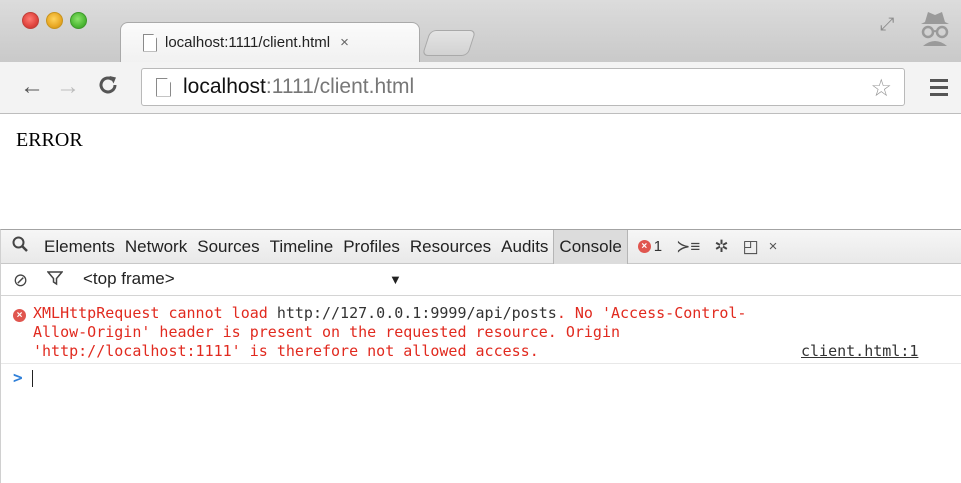  What do you see at coordinates (20, 280) in the screenshot?
I see `clear-console-icon: ⊘` at bounding box center [20, 280].